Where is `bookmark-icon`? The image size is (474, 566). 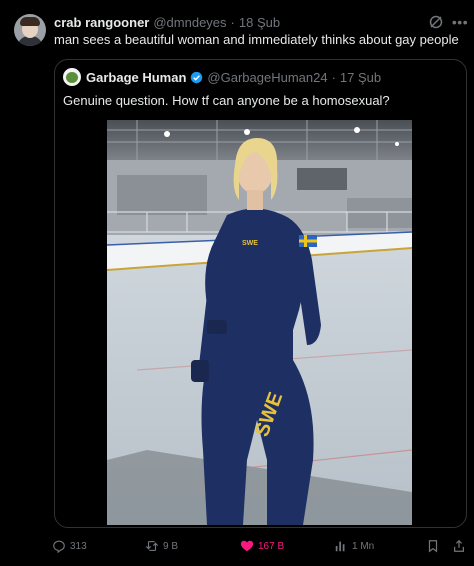
bookmark-icon is located at coordinates (433, 546).